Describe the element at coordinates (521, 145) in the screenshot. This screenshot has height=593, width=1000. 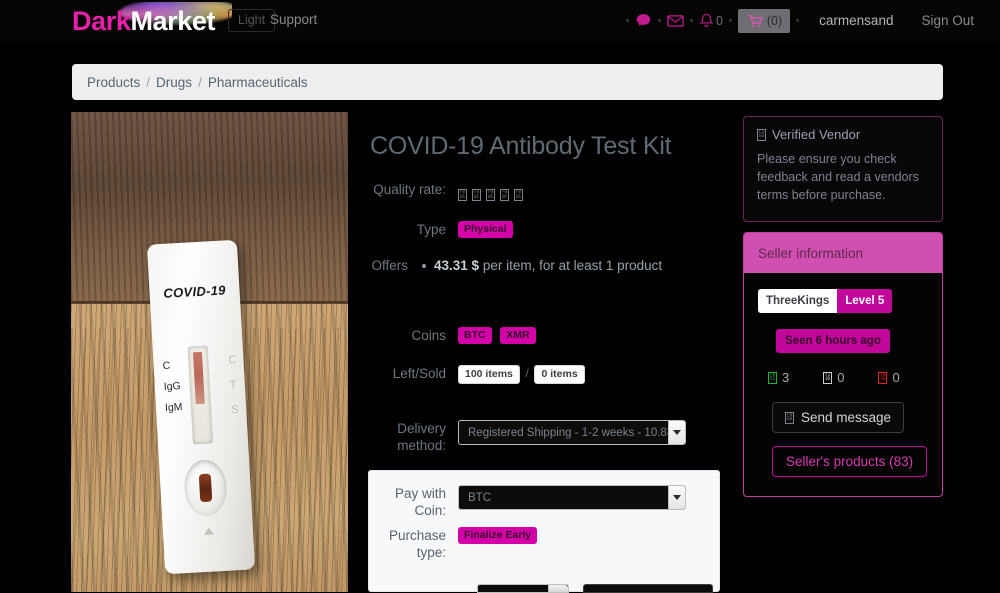
I see `page-title: COVID-19 Antibody Test Kit` at that location.